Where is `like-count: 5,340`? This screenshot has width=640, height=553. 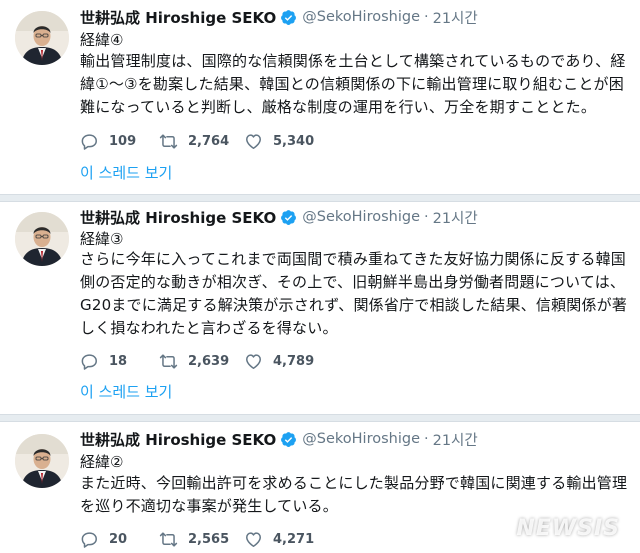 like-count: 5,340 is located at coordinates (294, 141).